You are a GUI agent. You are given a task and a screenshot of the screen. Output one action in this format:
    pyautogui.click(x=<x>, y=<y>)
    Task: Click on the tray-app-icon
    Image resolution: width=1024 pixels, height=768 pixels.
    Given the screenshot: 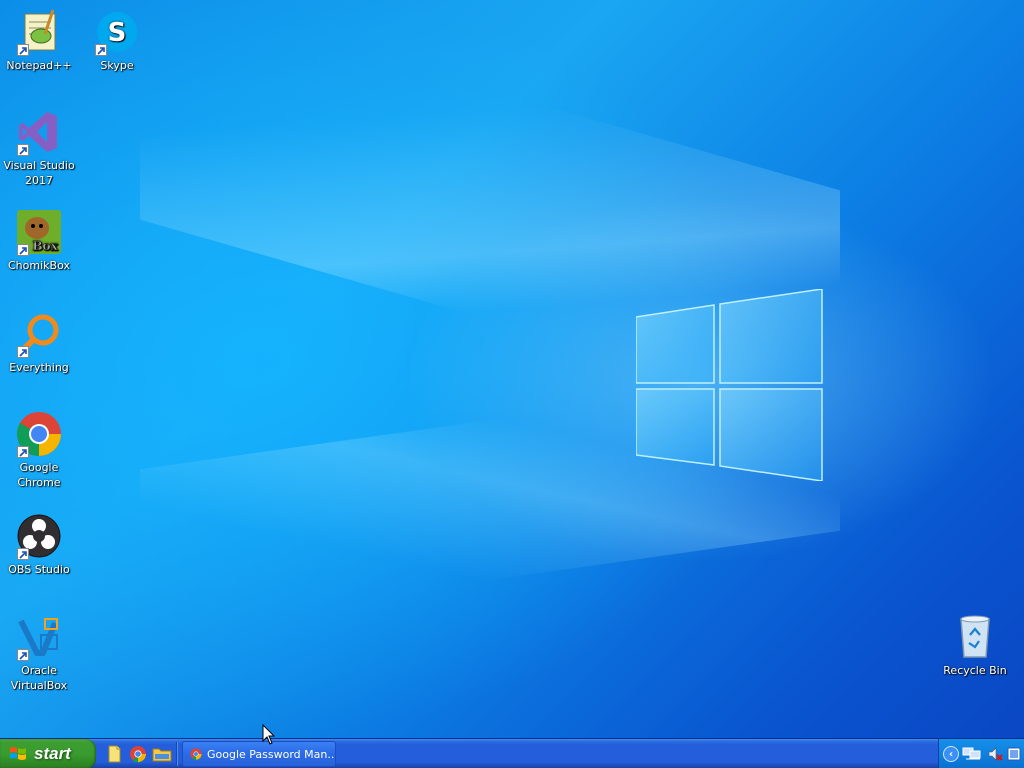 What is the action you would take?
    pyautogui.click(x=1014, y=754)
    